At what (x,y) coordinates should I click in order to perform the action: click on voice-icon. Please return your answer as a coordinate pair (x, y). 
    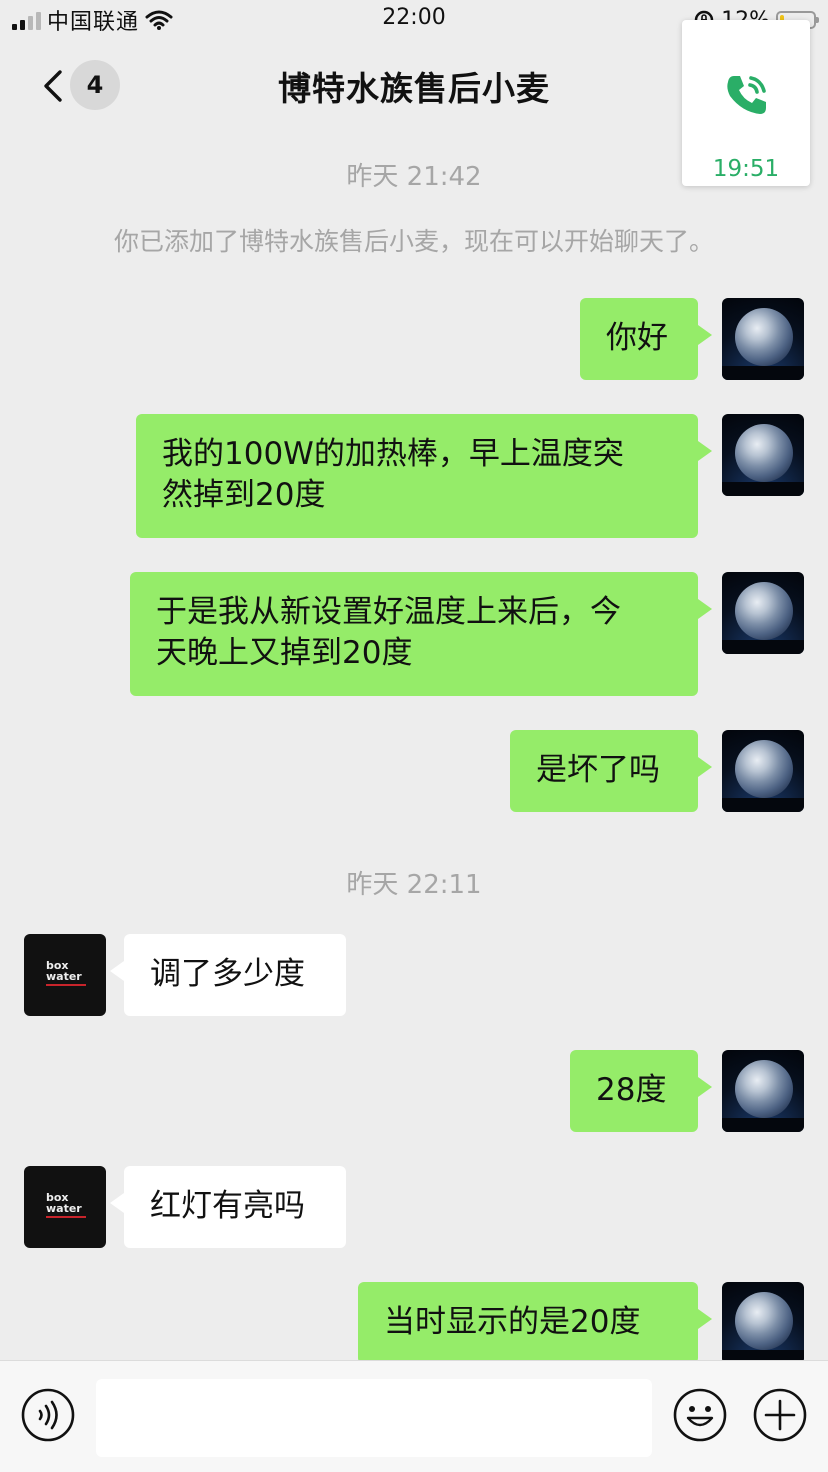
    Looking at the image, I should click on (48, 1415).